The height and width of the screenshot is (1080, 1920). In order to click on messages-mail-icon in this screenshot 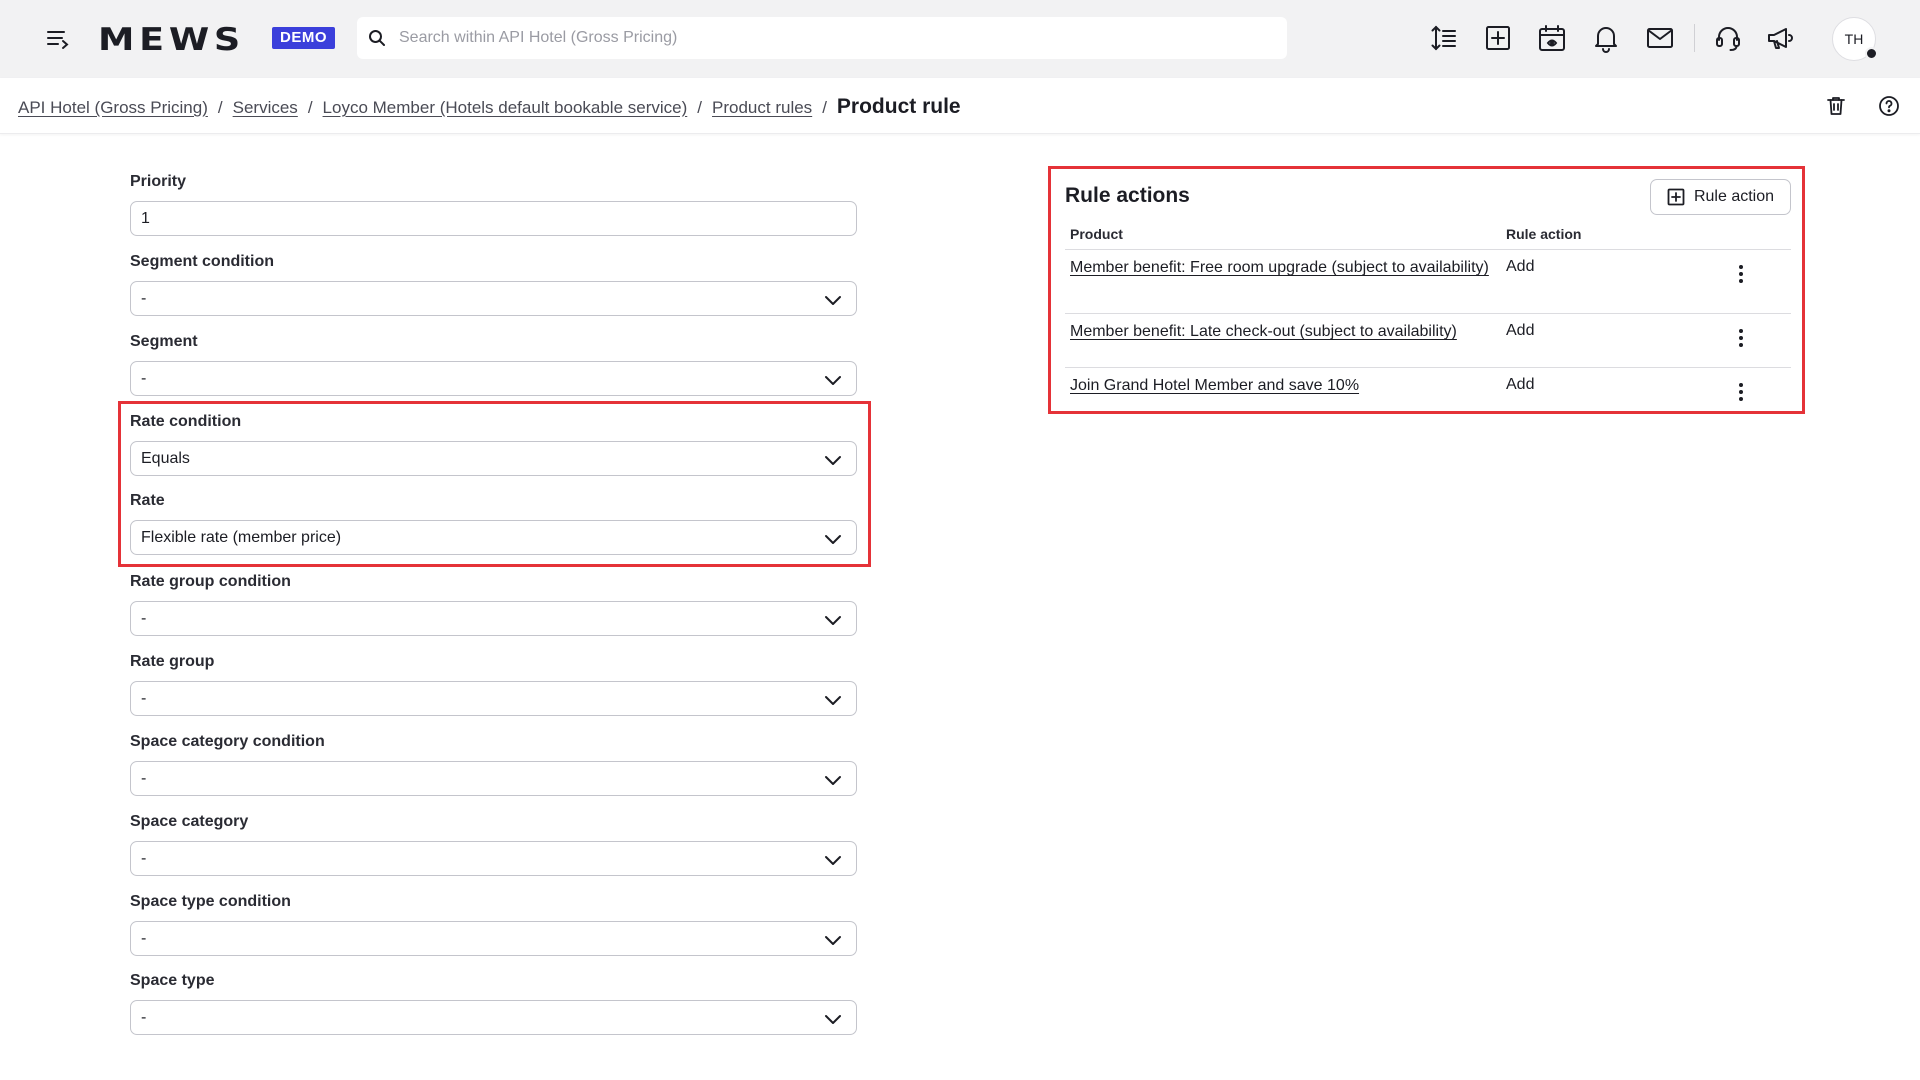, I will do `click(1660, 38)`.